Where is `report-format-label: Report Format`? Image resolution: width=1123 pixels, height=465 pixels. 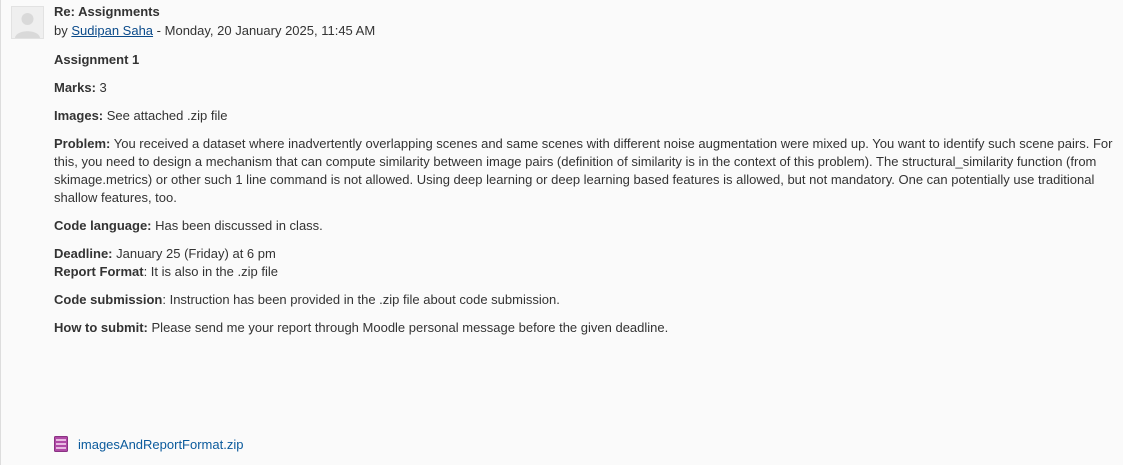 report-format-label: Report Format is located at coordinates (99, 271).